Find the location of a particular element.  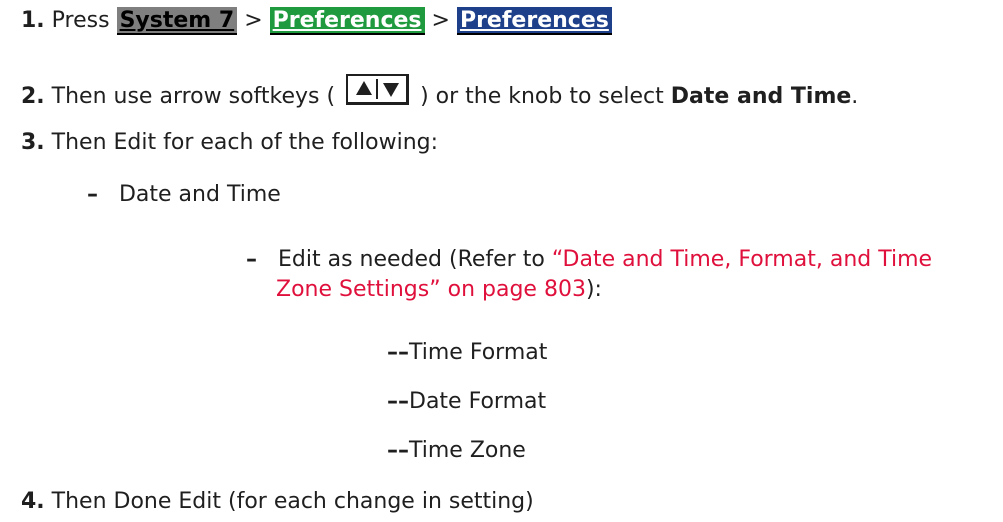

subsub-label: Time Zone is located at coordinates (467, 450).